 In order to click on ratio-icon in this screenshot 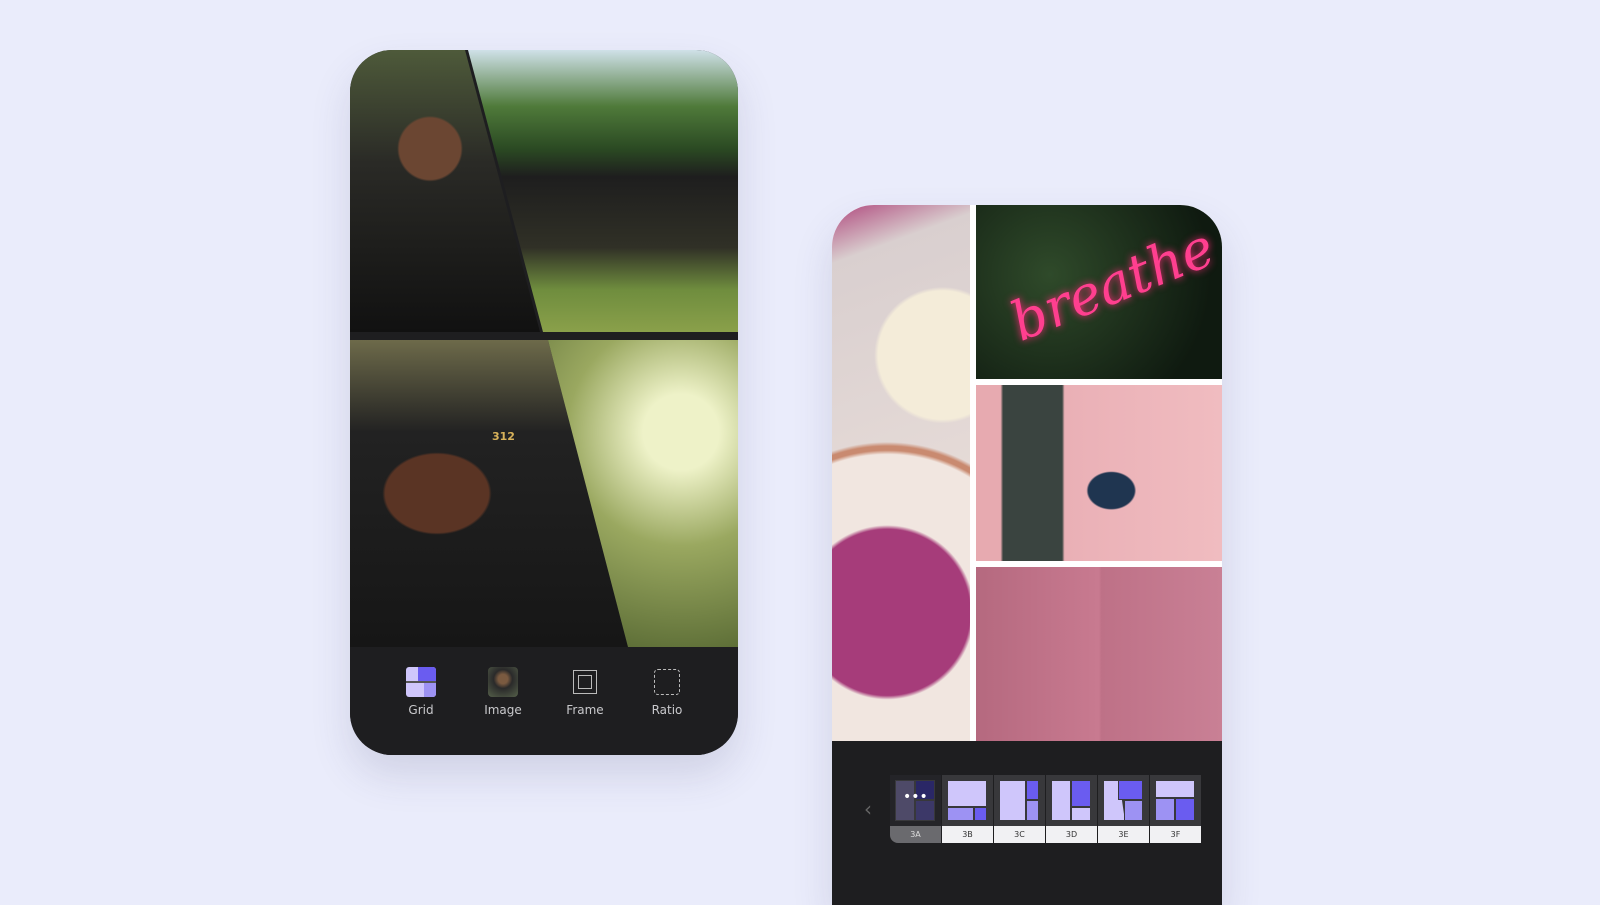, I will do `click(667, 682)`.